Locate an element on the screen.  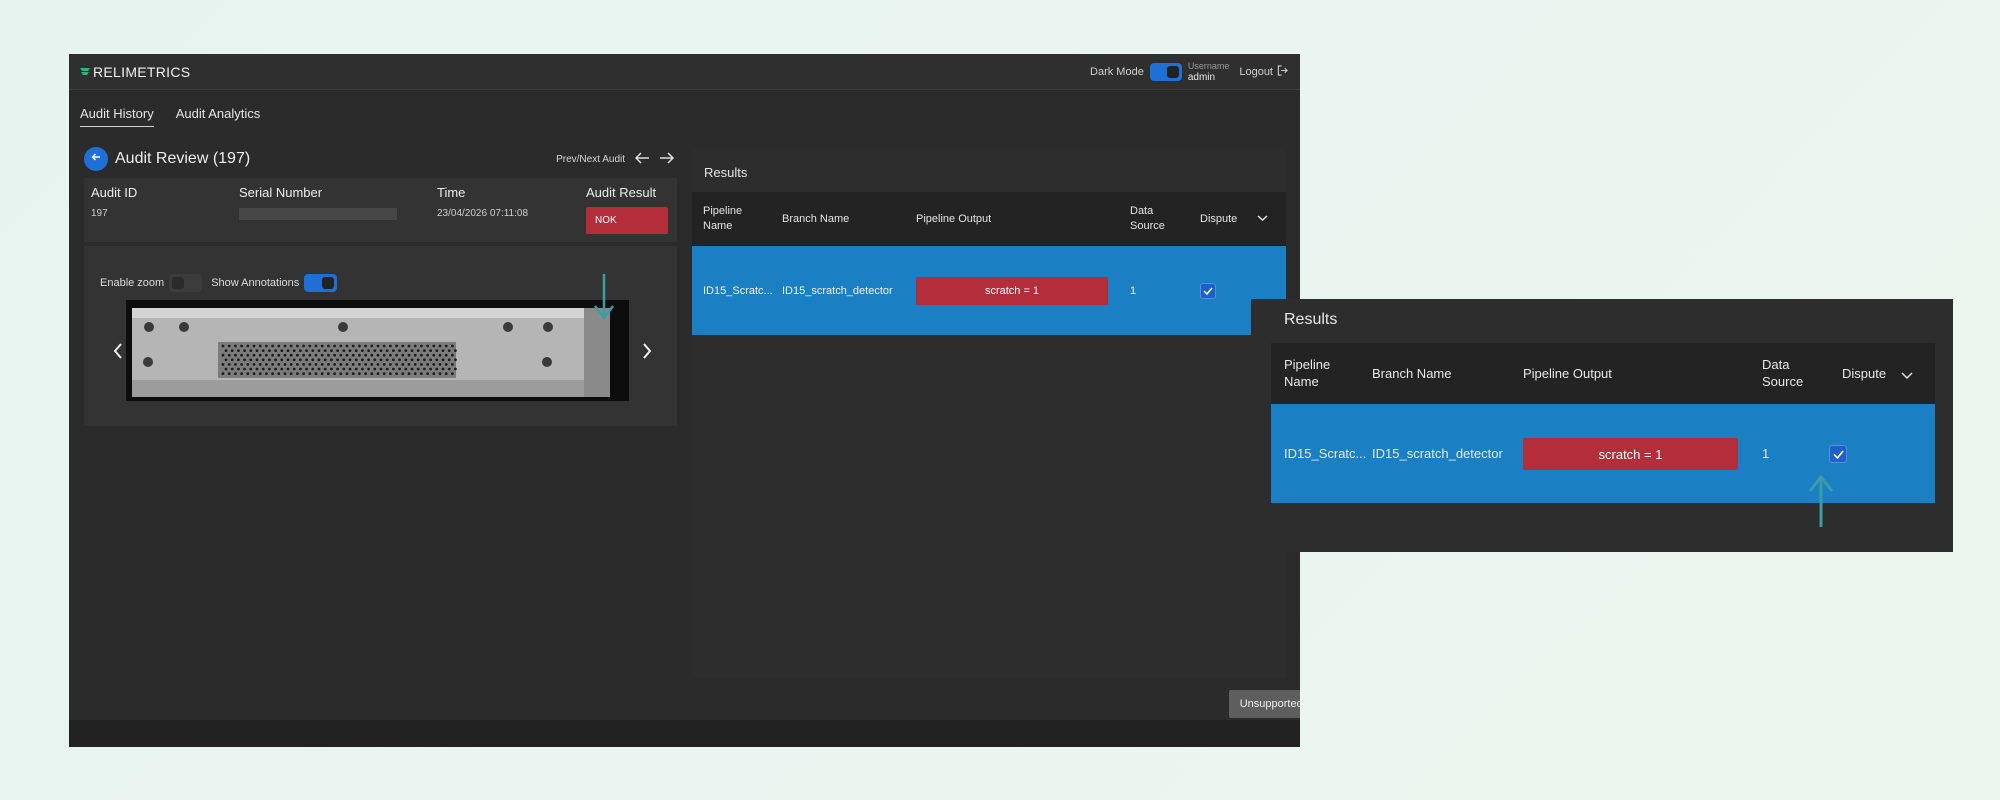
topbar-controls: Dark Mode Username admin Logout is located at coordinates (1189, 72).